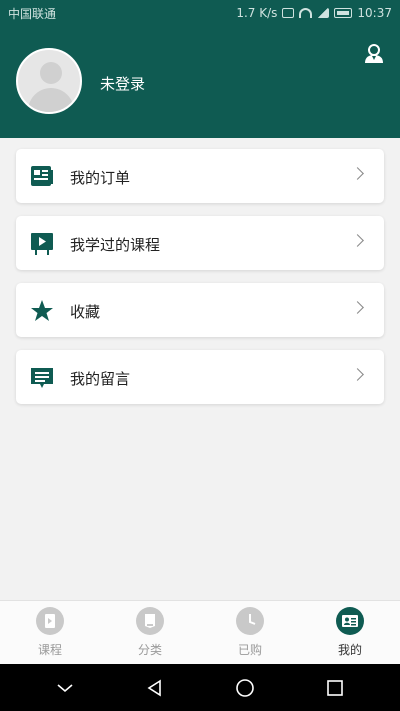  Describe the element at coordinates (200, 377) in the screenshot. I see `menu-item-messages: 我的留言` at that location.